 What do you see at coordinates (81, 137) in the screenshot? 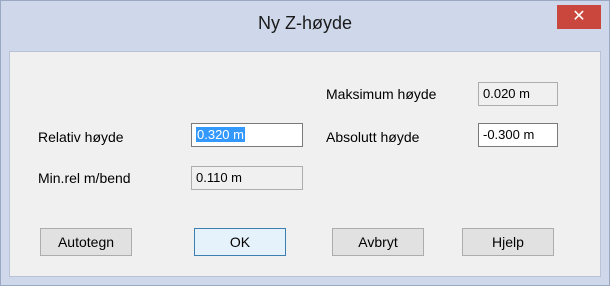
I see `relativ-hoyde-label: Relativ høyde` at bounding box center [81, 137].